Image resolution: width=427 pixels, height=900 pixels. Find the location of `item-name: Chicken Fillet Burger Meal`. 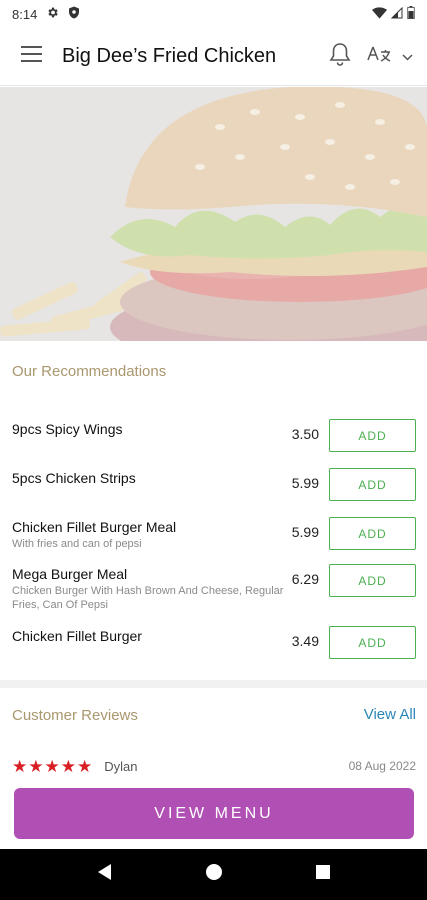

item-name: Chicken Fillet Burger Meal is located at coordinates (94, 527).